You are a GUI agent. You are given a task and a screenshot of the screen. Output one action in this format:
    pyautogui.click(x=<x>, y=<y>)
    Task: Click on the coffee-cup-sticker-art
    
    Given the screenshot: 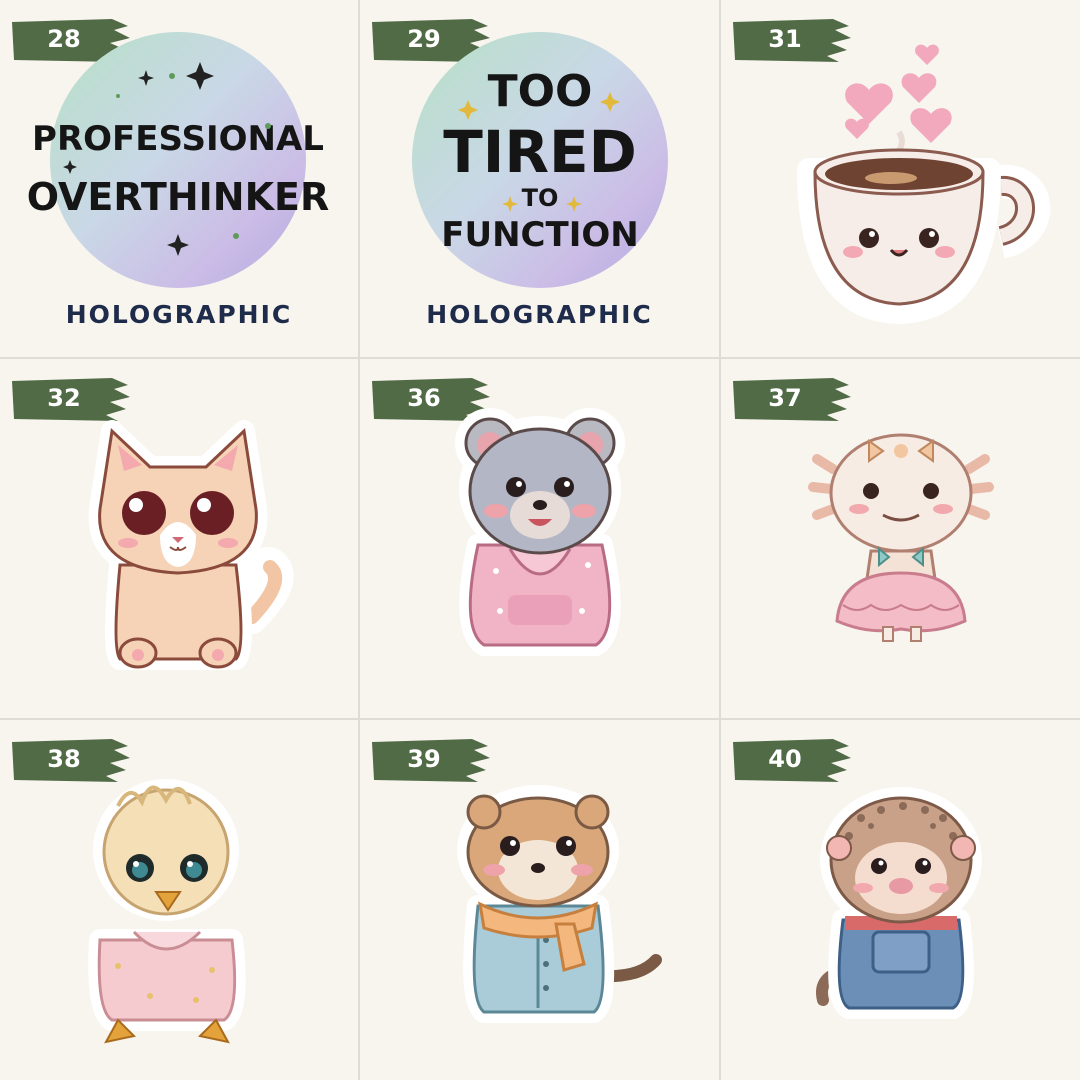 What is the action you would take?
    pyautogui.click(x=924, y=184)
    